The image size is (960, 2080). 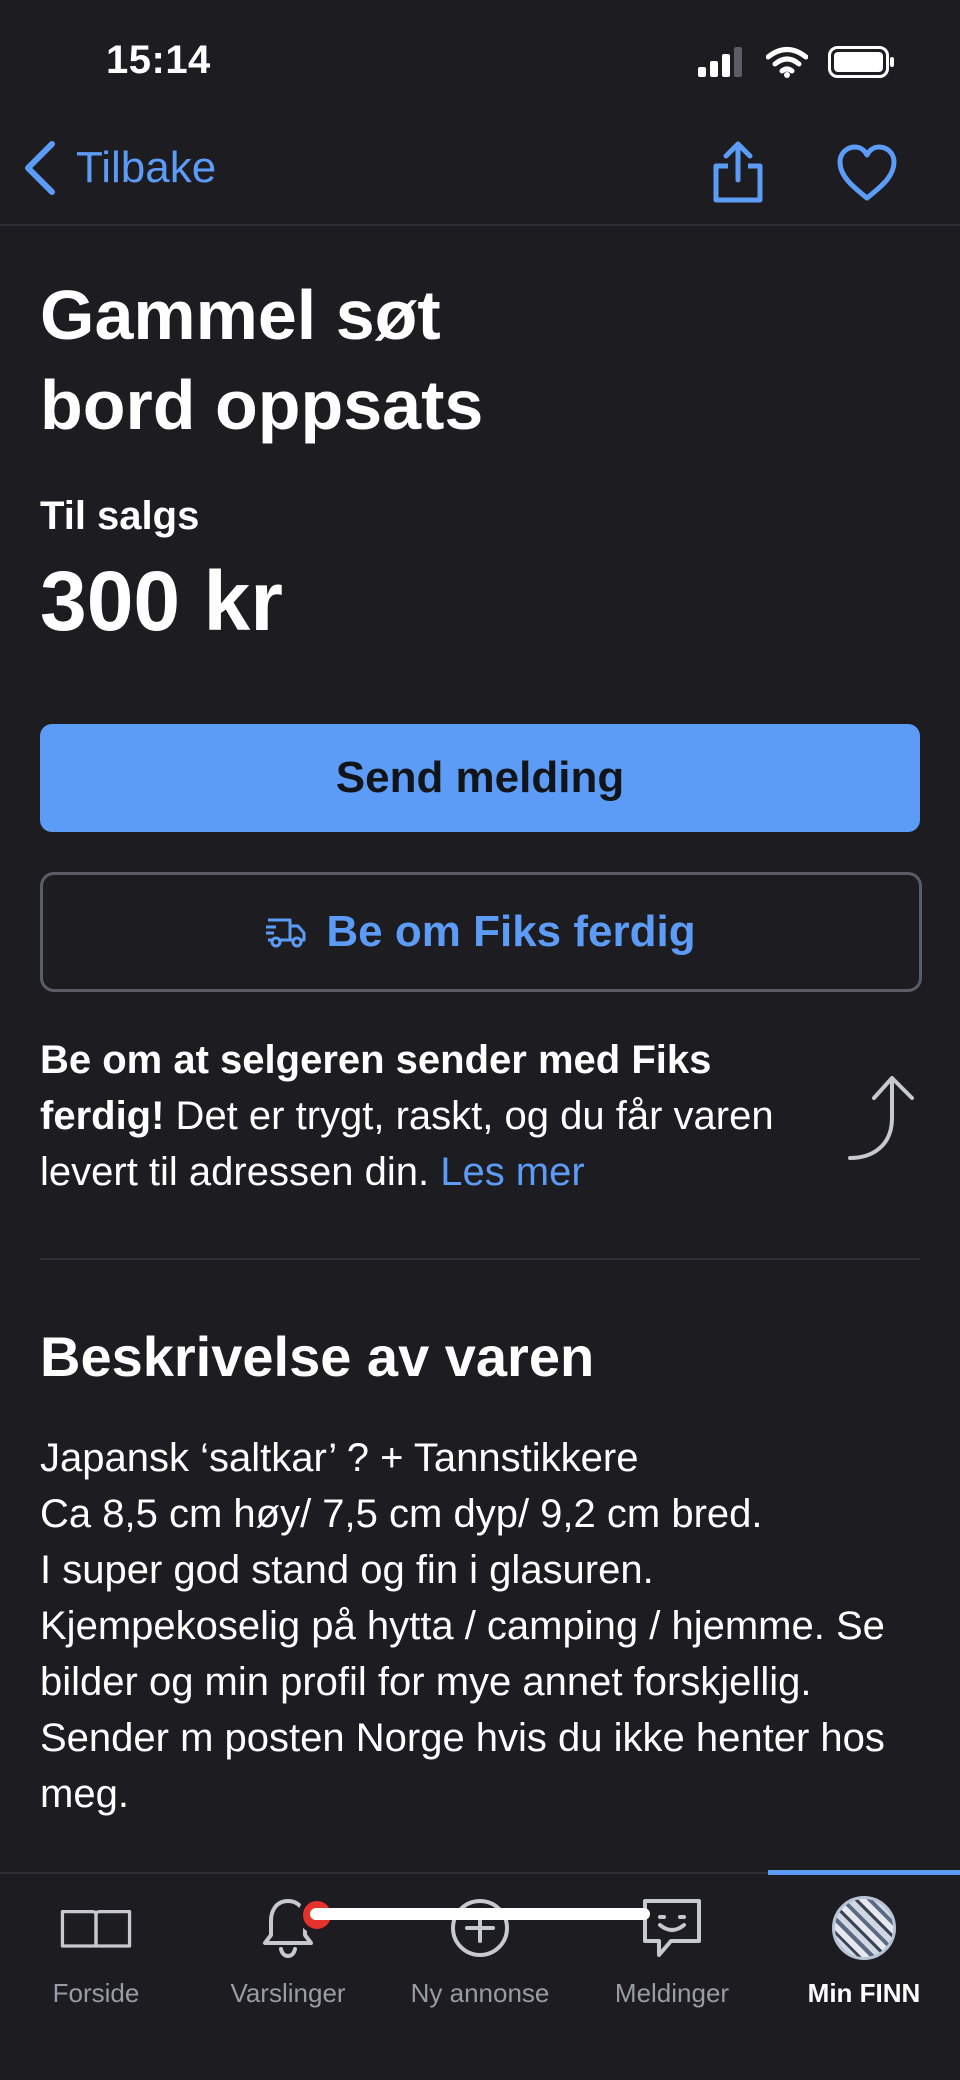 What do you see at coordinates (867, 173) in the screenshot?
I see `heart-icon` at bounding box center [867, 173].